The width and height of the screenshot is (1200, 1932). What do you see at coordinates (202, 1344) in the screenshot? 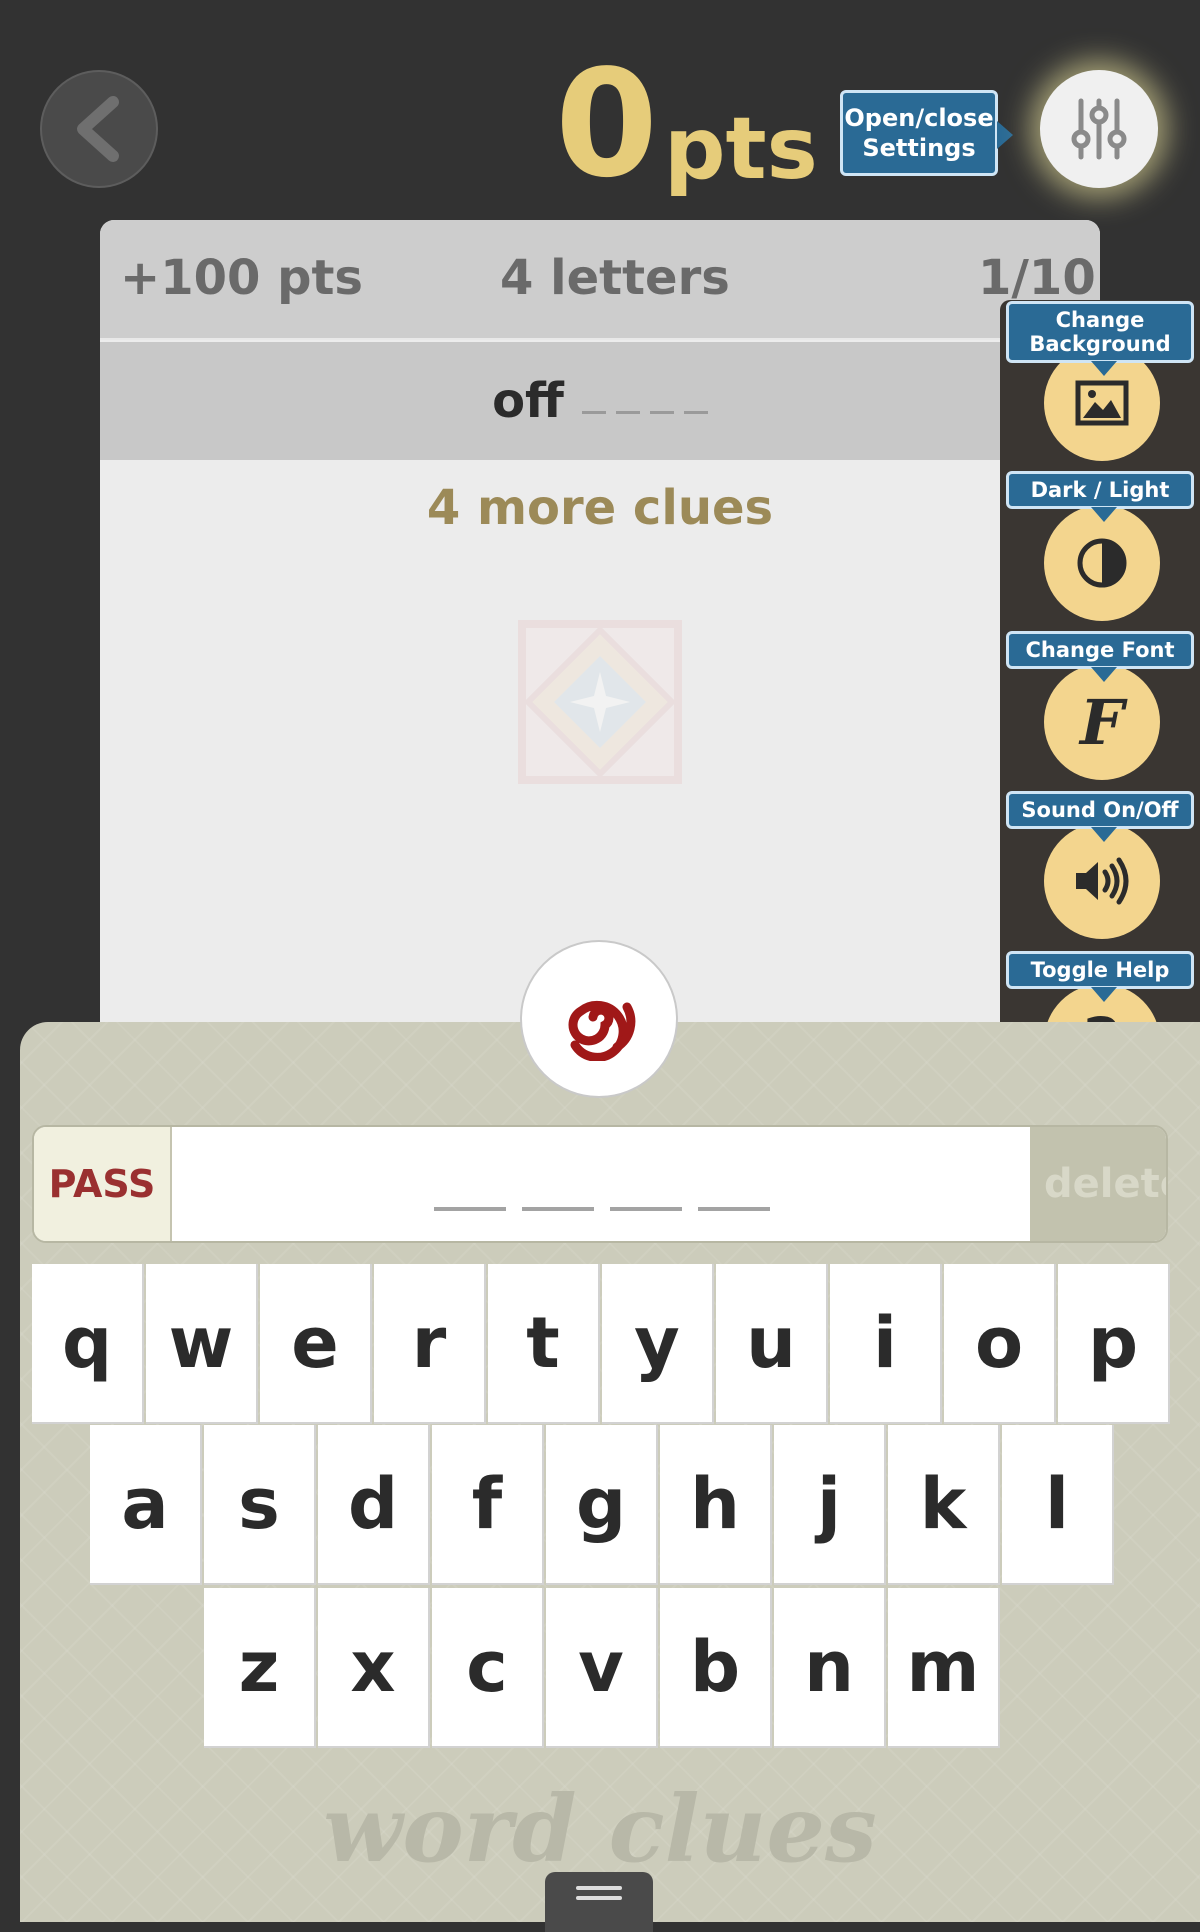
I see `key-w: w` at bounding box center [202, 1344].